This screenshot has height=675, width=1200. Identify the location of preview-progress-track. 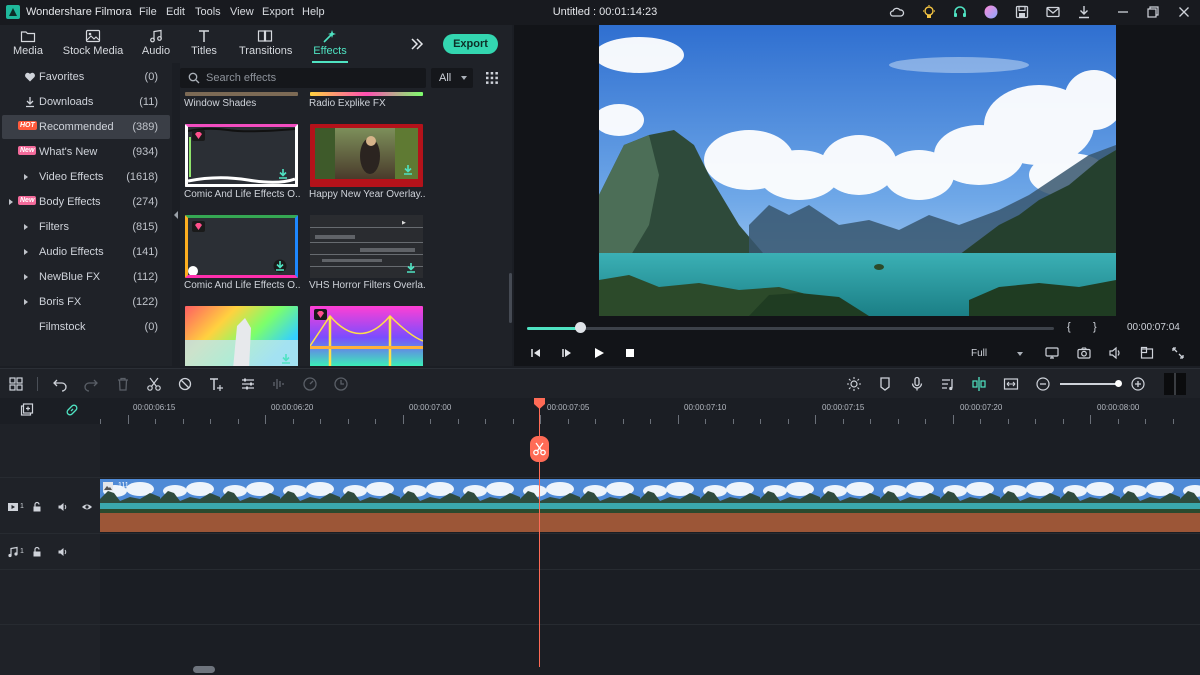
(790, 328).